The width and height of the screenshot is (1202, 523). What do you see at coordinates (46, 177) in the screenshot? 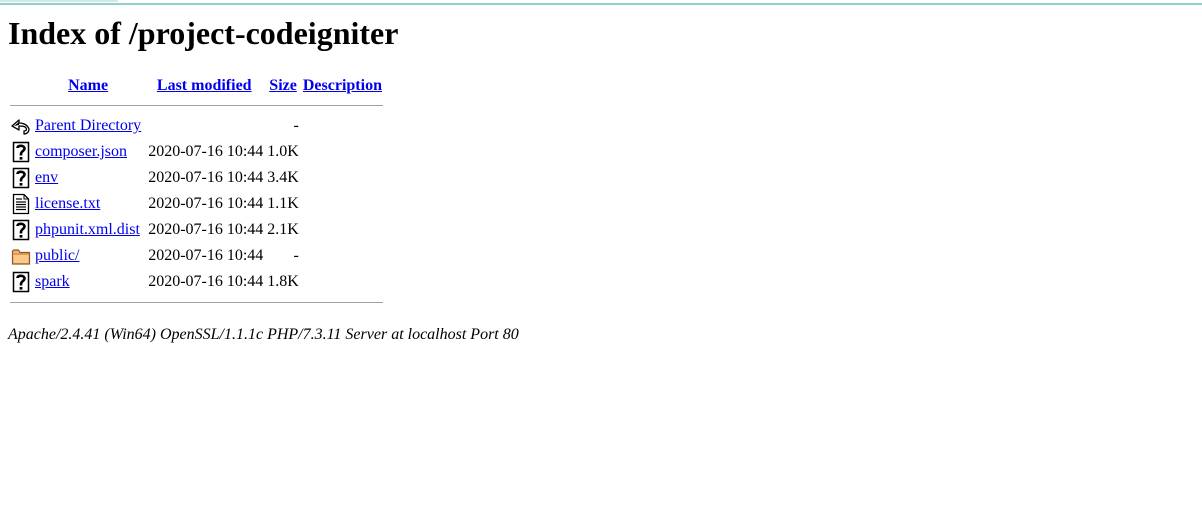
I see `file-link: env` at bounding box center [46, 177].